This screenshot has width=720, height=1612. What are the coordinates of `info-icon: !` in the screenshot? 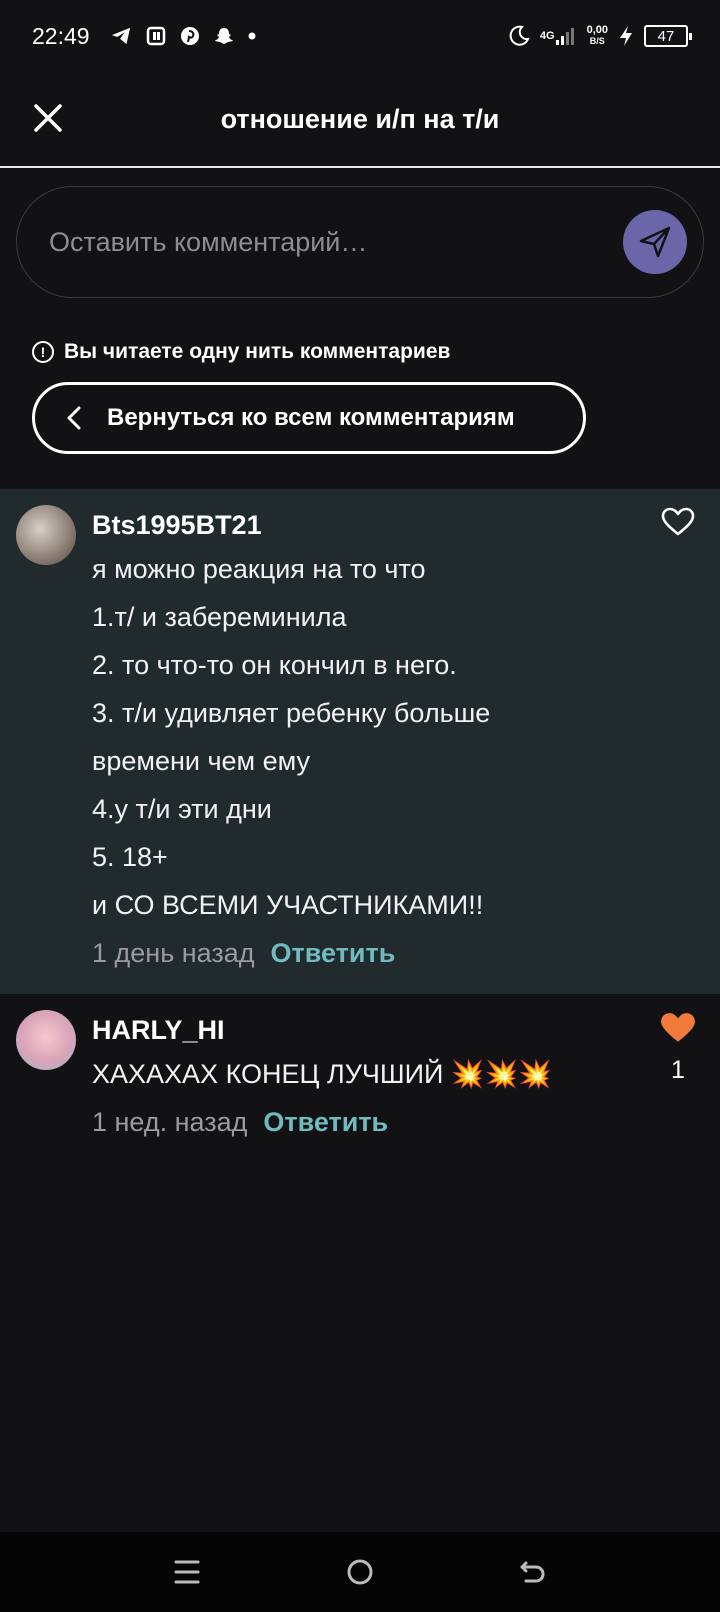 It's located at (43, 352).